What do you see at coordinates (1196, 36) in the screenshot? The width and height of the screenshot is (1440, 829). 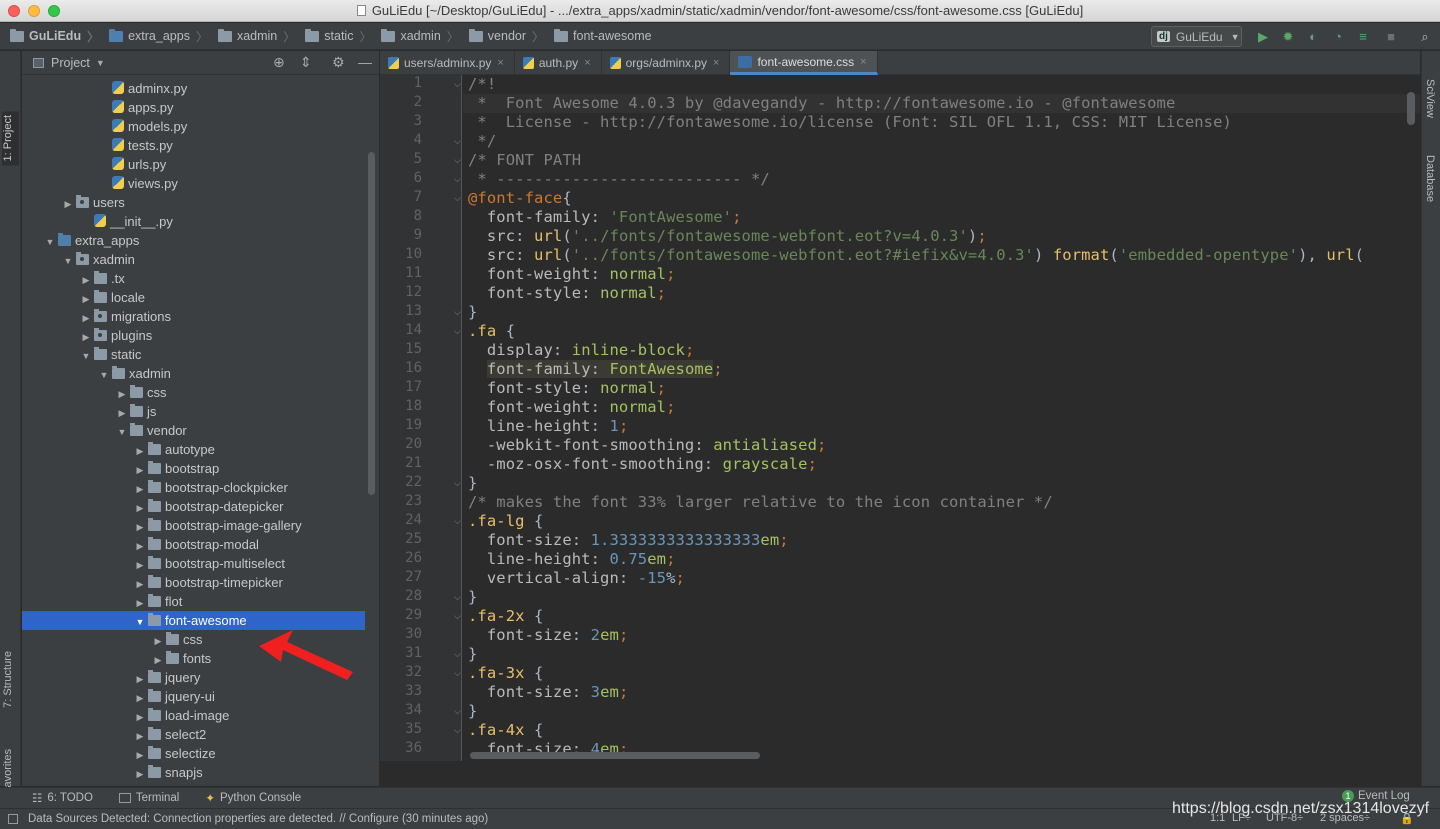 I see `run-configuration-dropdown: dj GuLiEdu ▼` at bounding box center [1196, 36].